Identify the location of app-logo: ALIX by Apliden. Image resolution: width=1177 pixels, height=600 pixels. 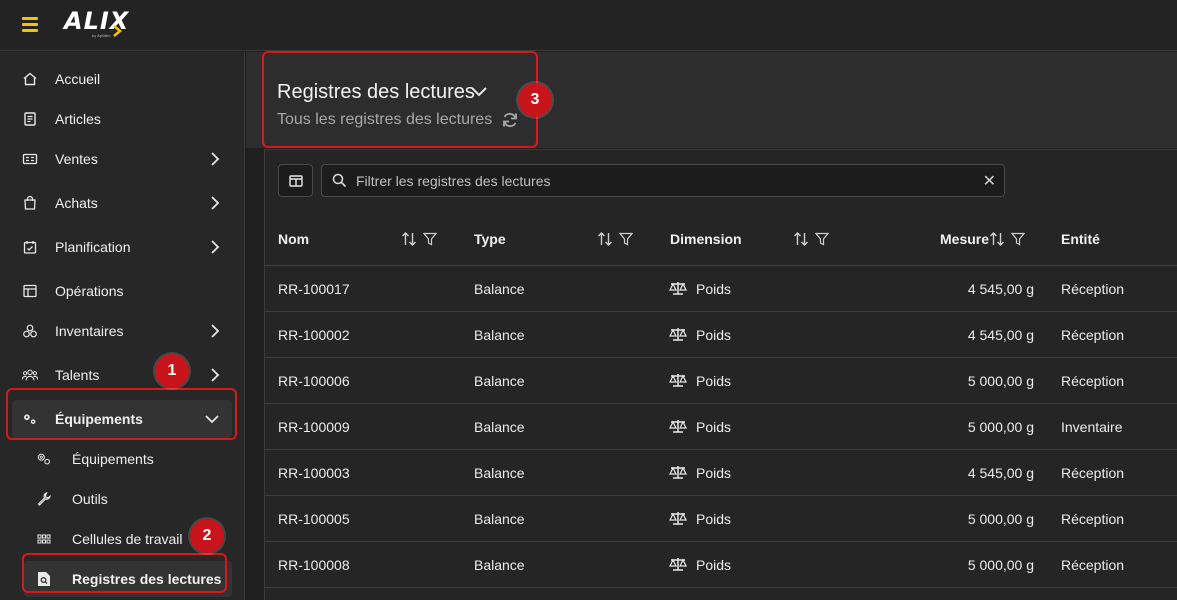
(96, 24).